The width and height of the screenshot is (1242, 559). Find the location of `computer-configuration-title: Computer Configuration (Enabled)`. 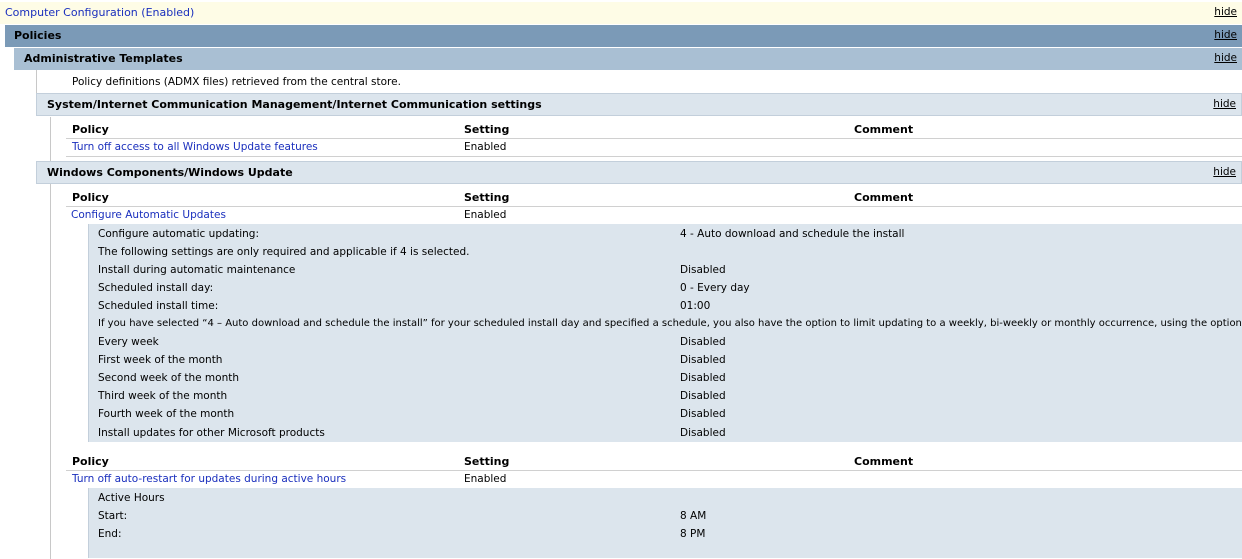

computer-configuration-title: Computer Configuration (Enabled) is located at coordinates (100, 12).